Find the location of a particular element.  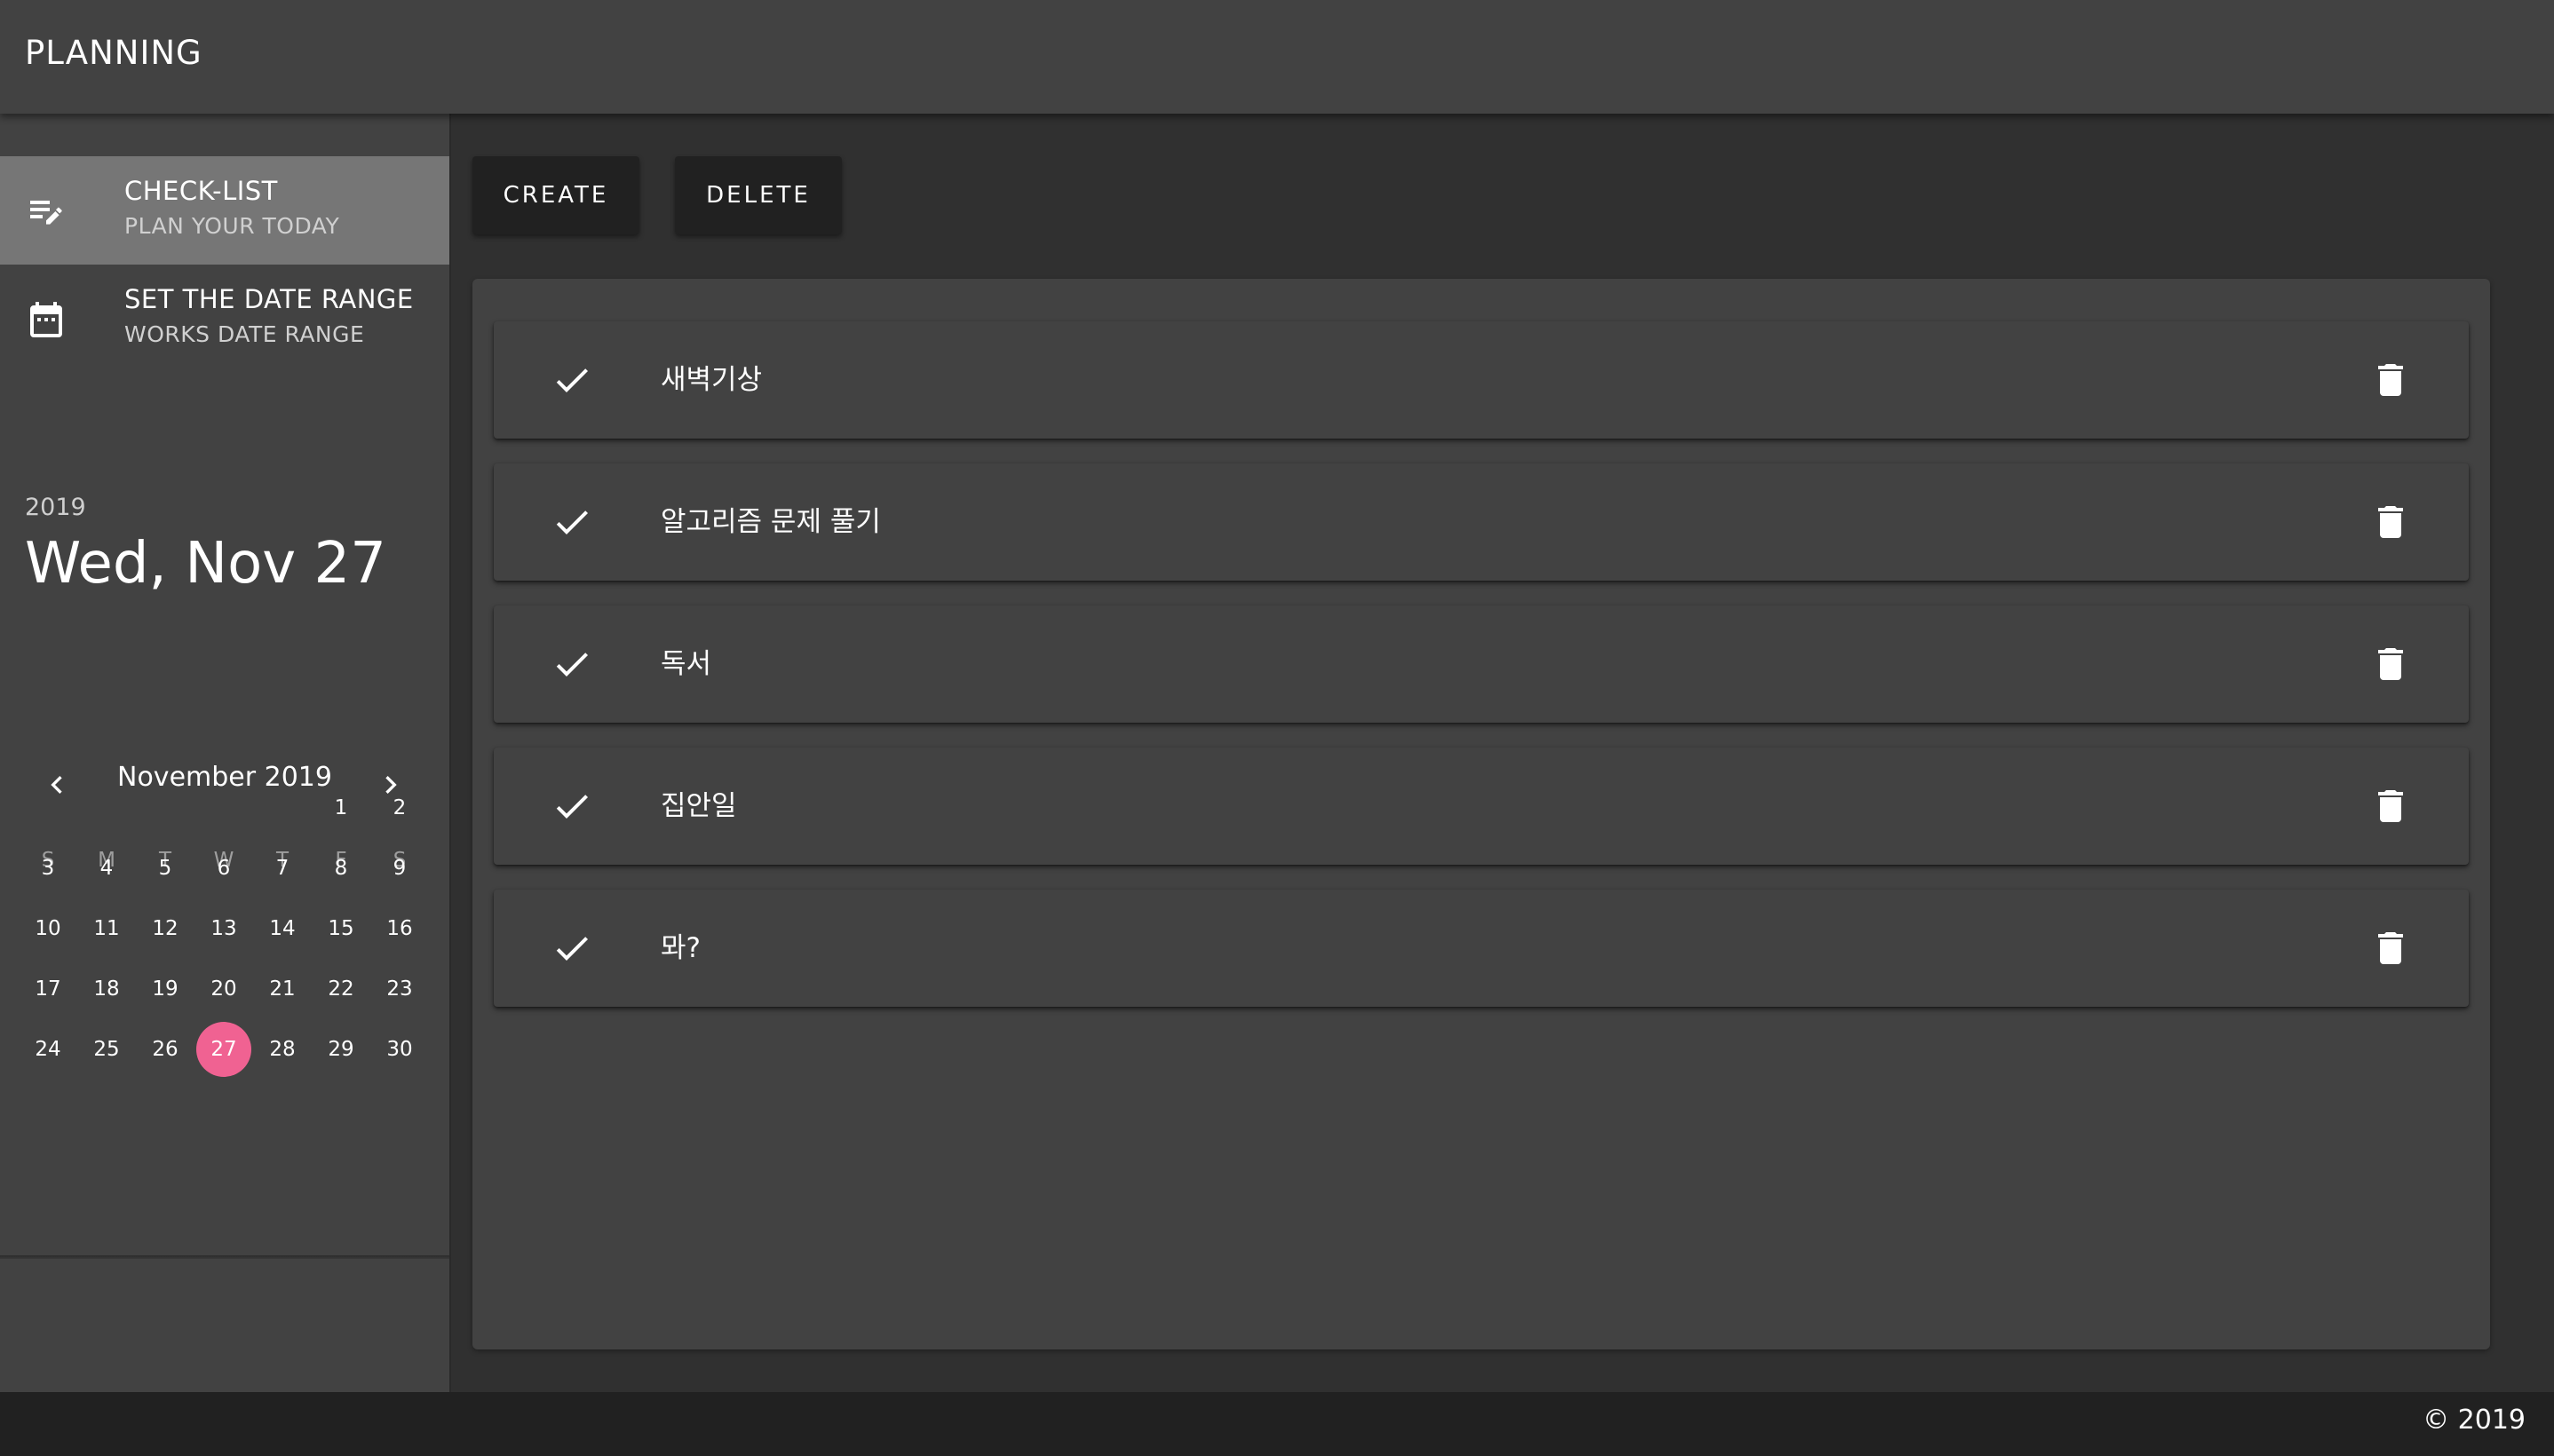

calendar-day: 11 is located at coordinates (107, 929).